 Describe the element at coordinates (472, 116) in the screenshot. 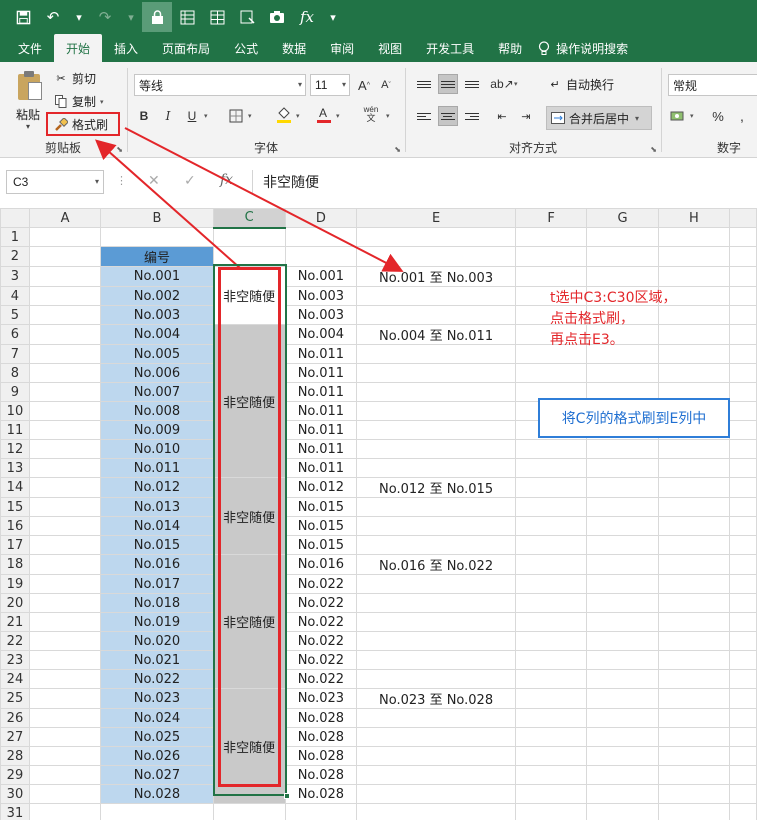

I see `align-right-icon` at that location.